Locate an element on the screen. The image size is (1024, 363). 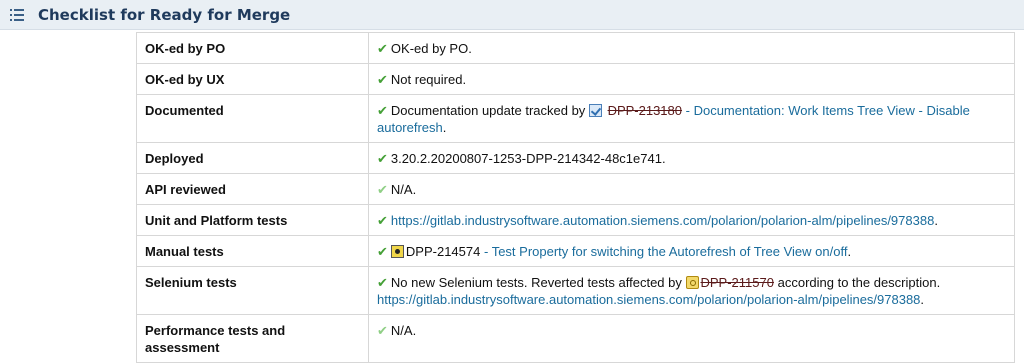
table-row: OK-ed by UX ✔ Not required. is located at coordinates (575, 79).